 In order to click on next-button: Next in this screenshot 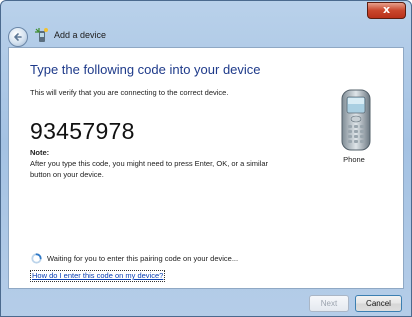, I will do `click(329, 303)`.